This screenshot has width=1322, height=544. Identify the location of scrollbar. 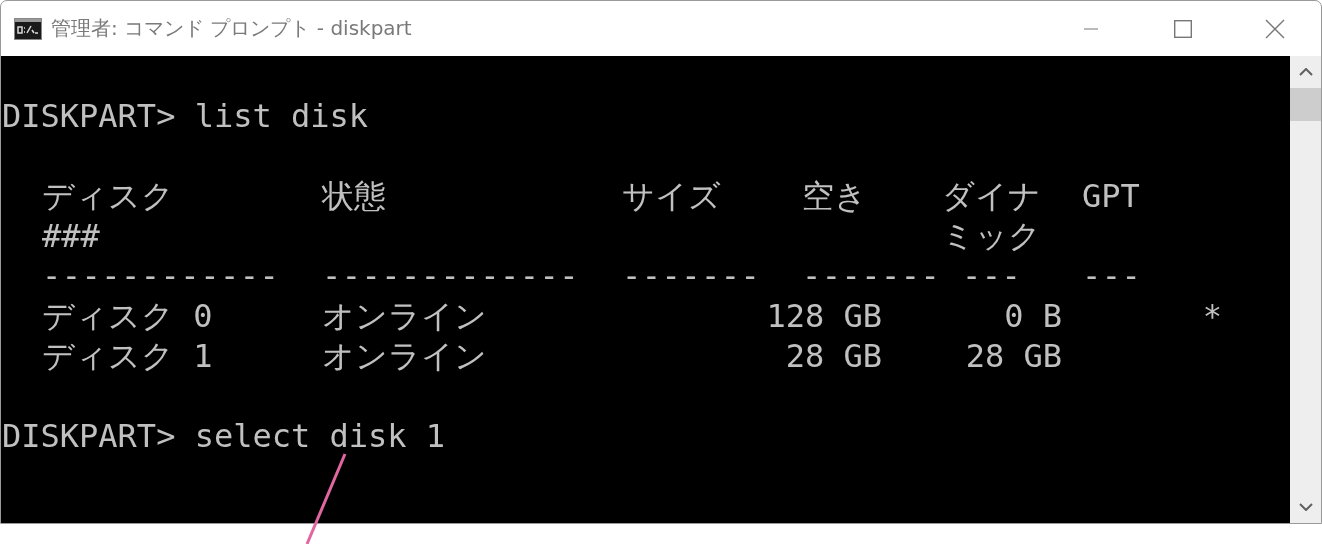
(1305, 289).